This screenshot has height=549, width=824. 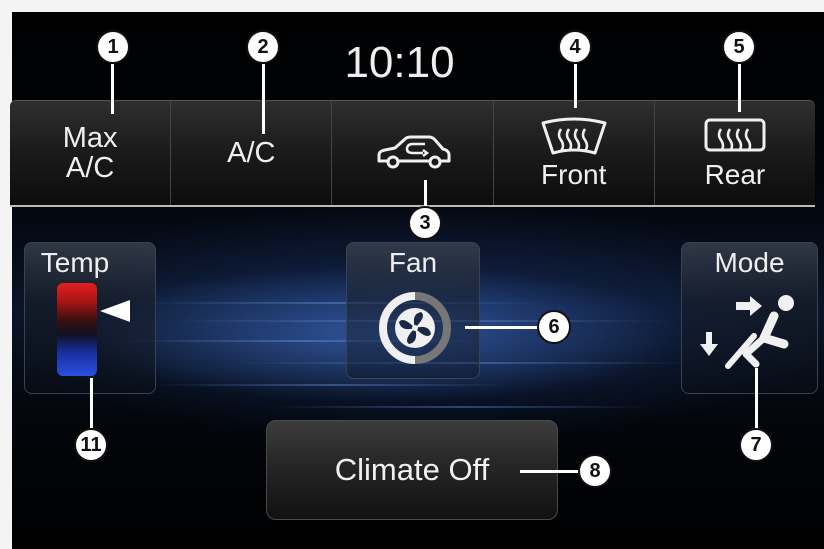 I want to click on seated-person-airflow-icon, so click(x=747, y=332).